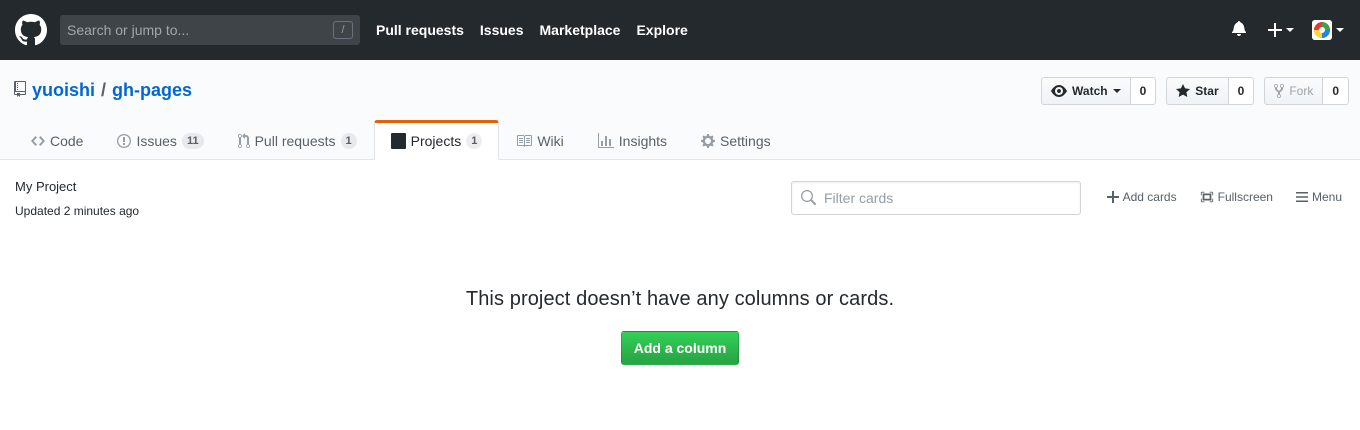  What do you see at coordinates (944, 198) in the screenshot?
I see `filter-cards-input` at bounding box center [944, 198].